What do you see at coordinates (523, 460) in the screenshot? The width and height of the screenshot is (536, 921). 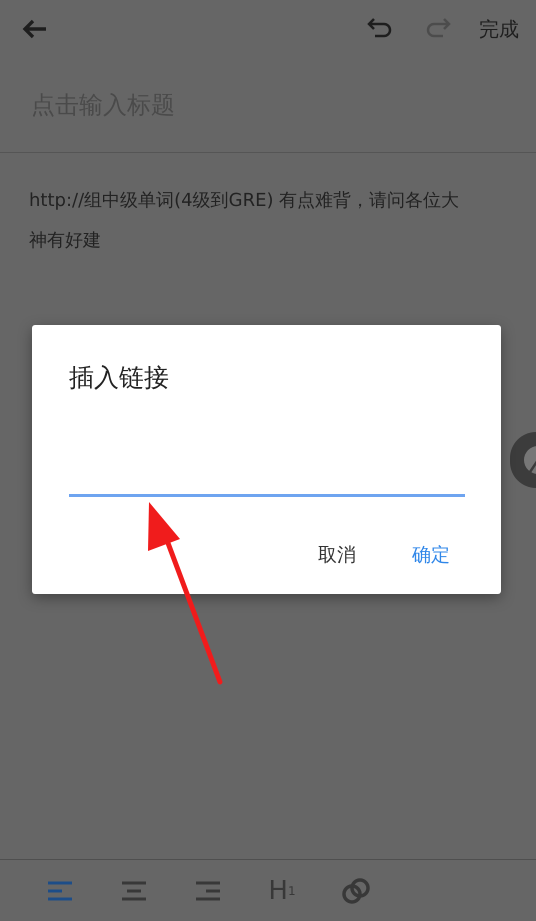 I see `camera-button` at bounding box center [523, 460].